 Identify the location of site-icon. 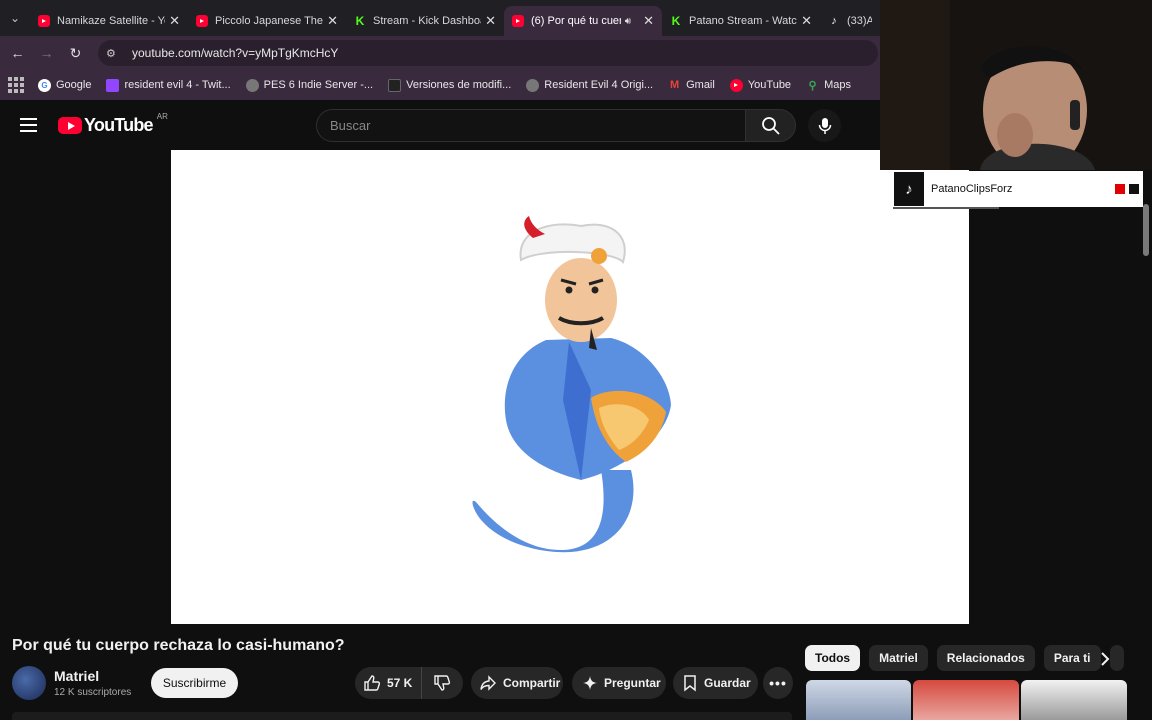
(395, 85).